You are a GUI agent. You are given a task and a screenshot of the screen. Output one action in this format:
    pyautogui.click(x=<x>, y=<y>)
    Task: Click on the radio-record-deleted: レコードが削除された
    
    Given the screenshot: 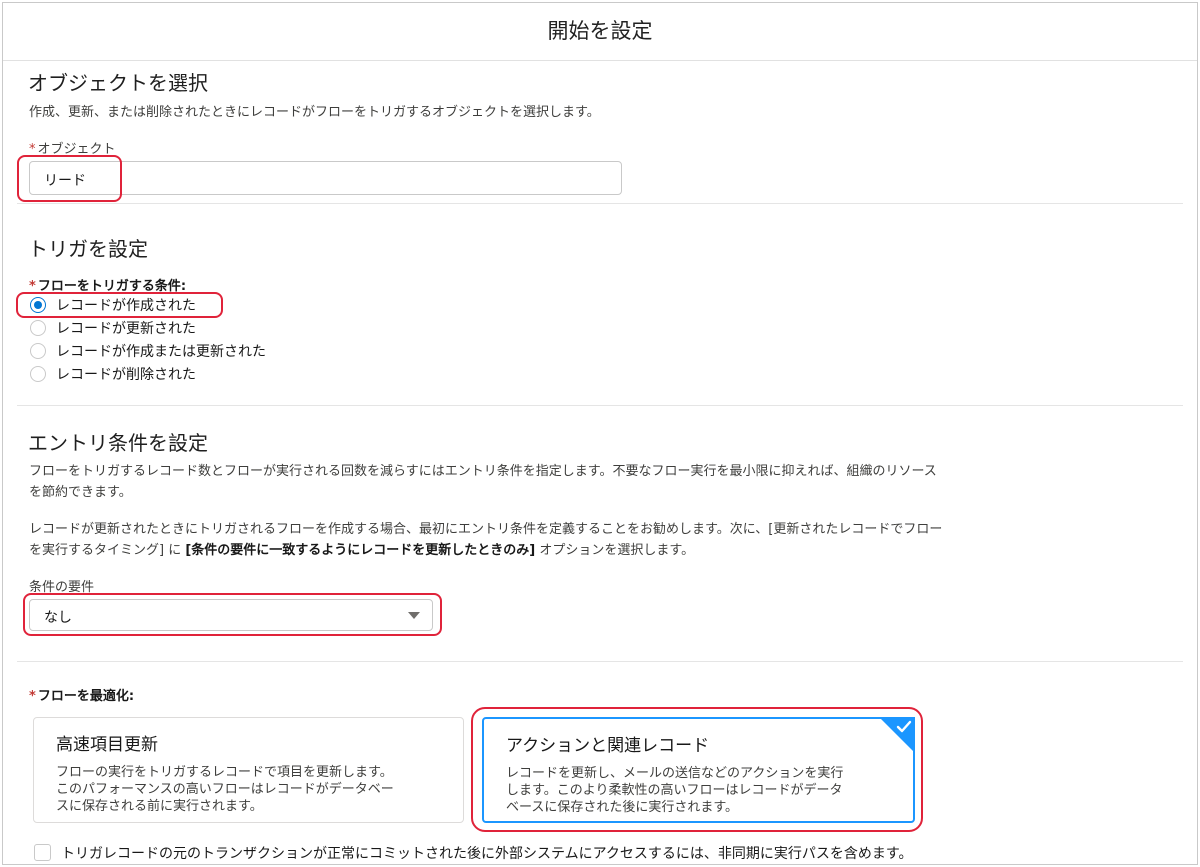 What is the action you would take?
    pyautogui.click(x=113, y=374)
    